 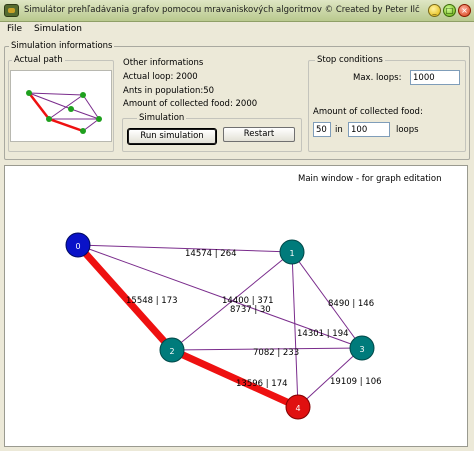 What do you see at coordinates (262, 384) in the screenshot?
I see `edge-label: 13596 | 174` at bounding box center [262, 384].